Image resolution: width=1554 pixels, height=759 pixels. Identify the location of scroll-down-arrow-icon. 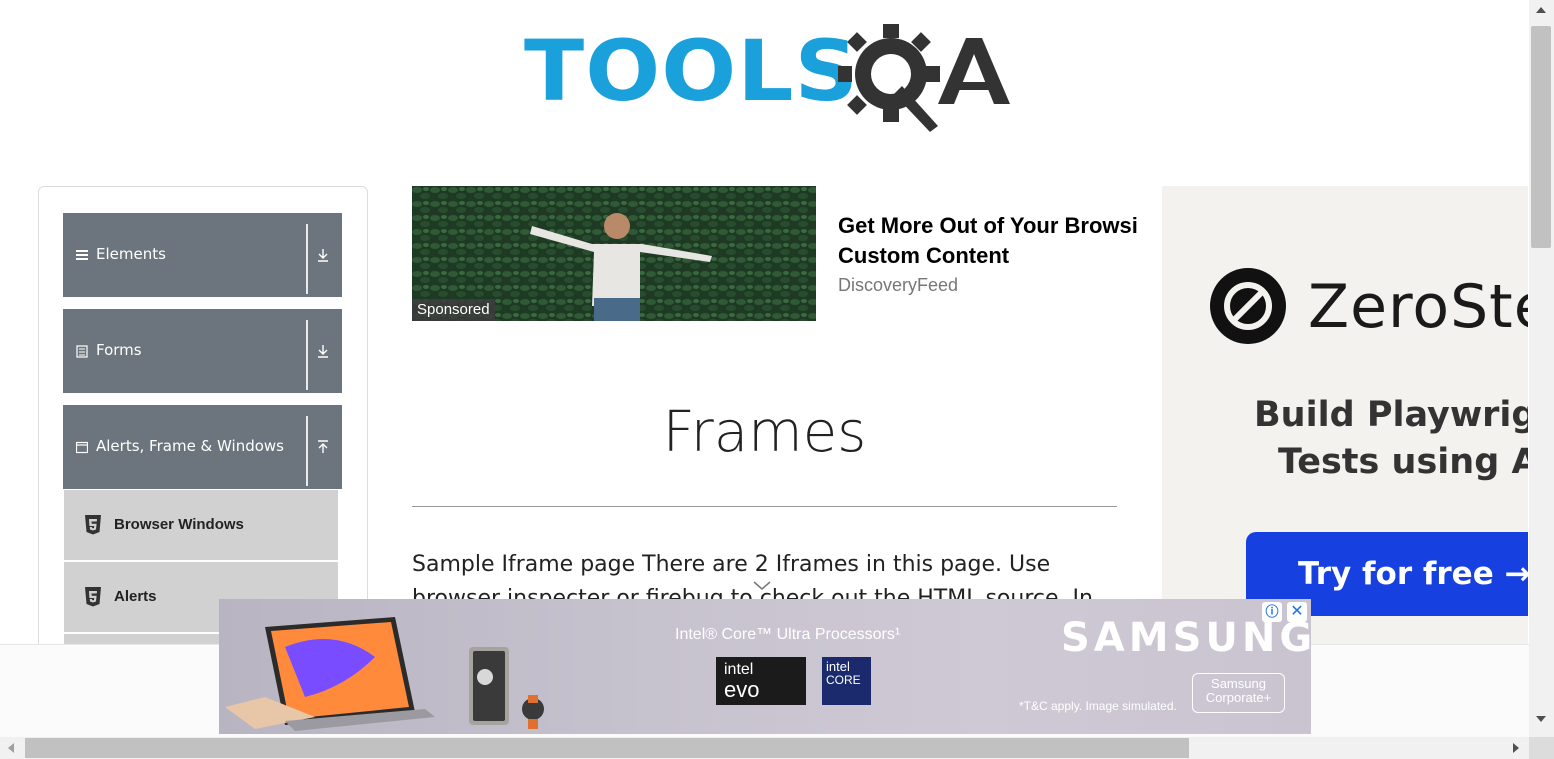
(1541, 719).